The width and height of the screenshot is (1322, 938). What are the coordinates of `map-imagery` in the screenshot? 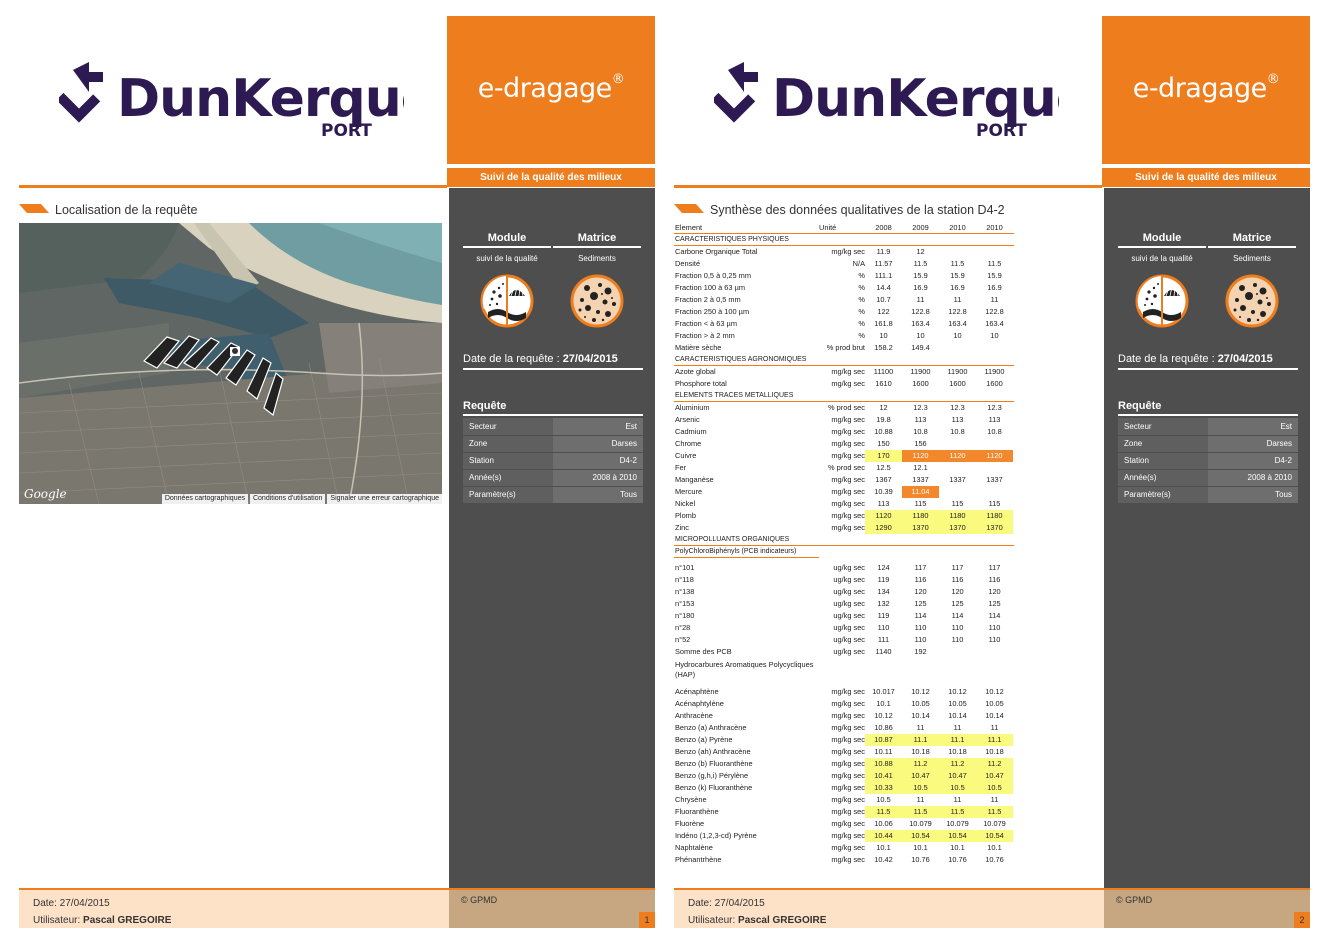 It's located at (230, 363).